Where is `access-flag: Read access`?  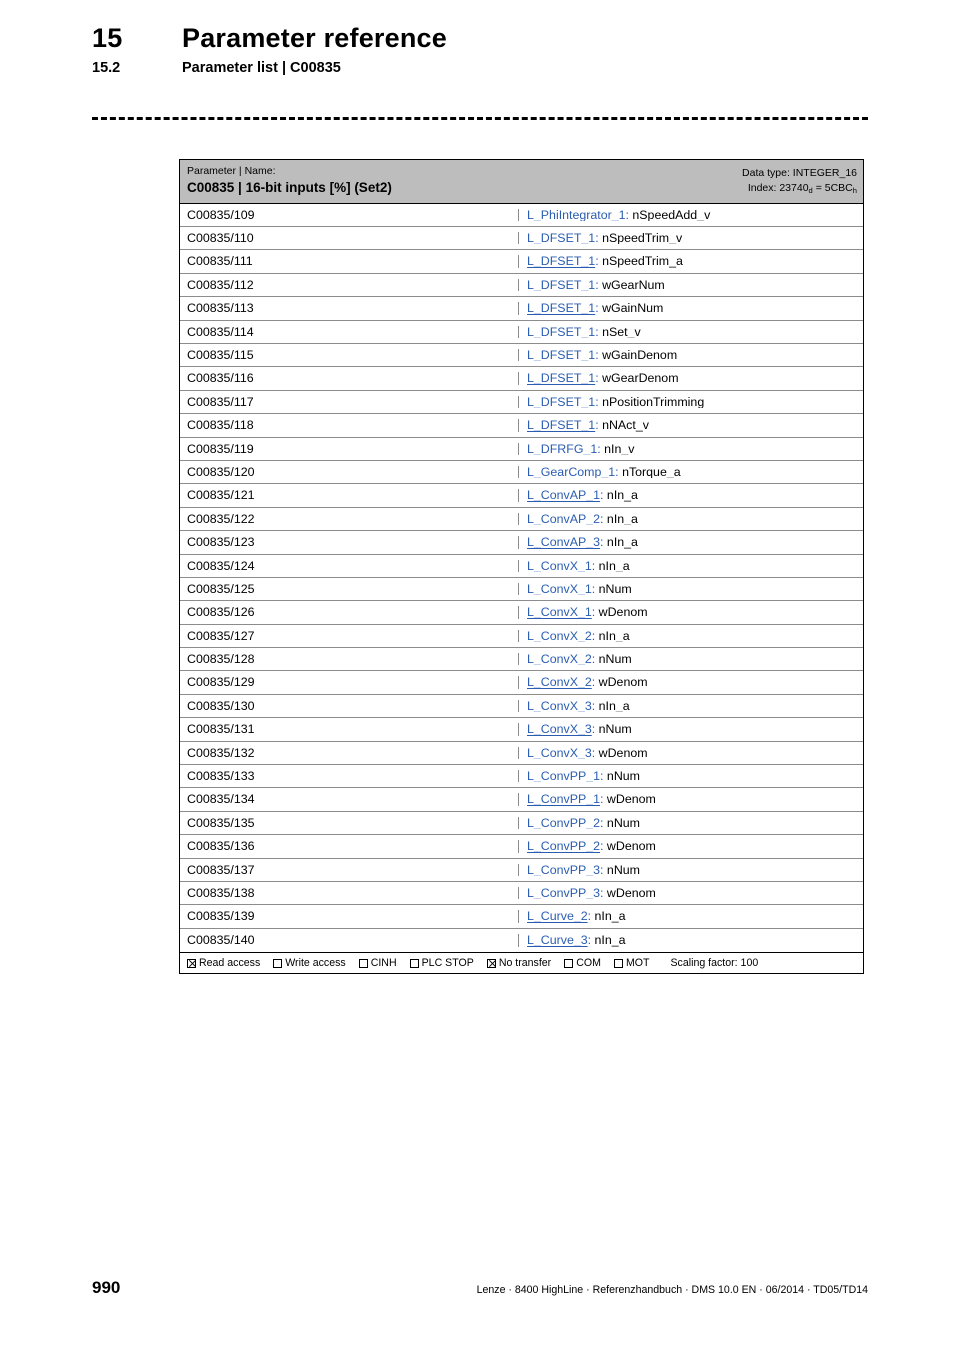
access-flag: Read access is located at coordinates (223, 963).